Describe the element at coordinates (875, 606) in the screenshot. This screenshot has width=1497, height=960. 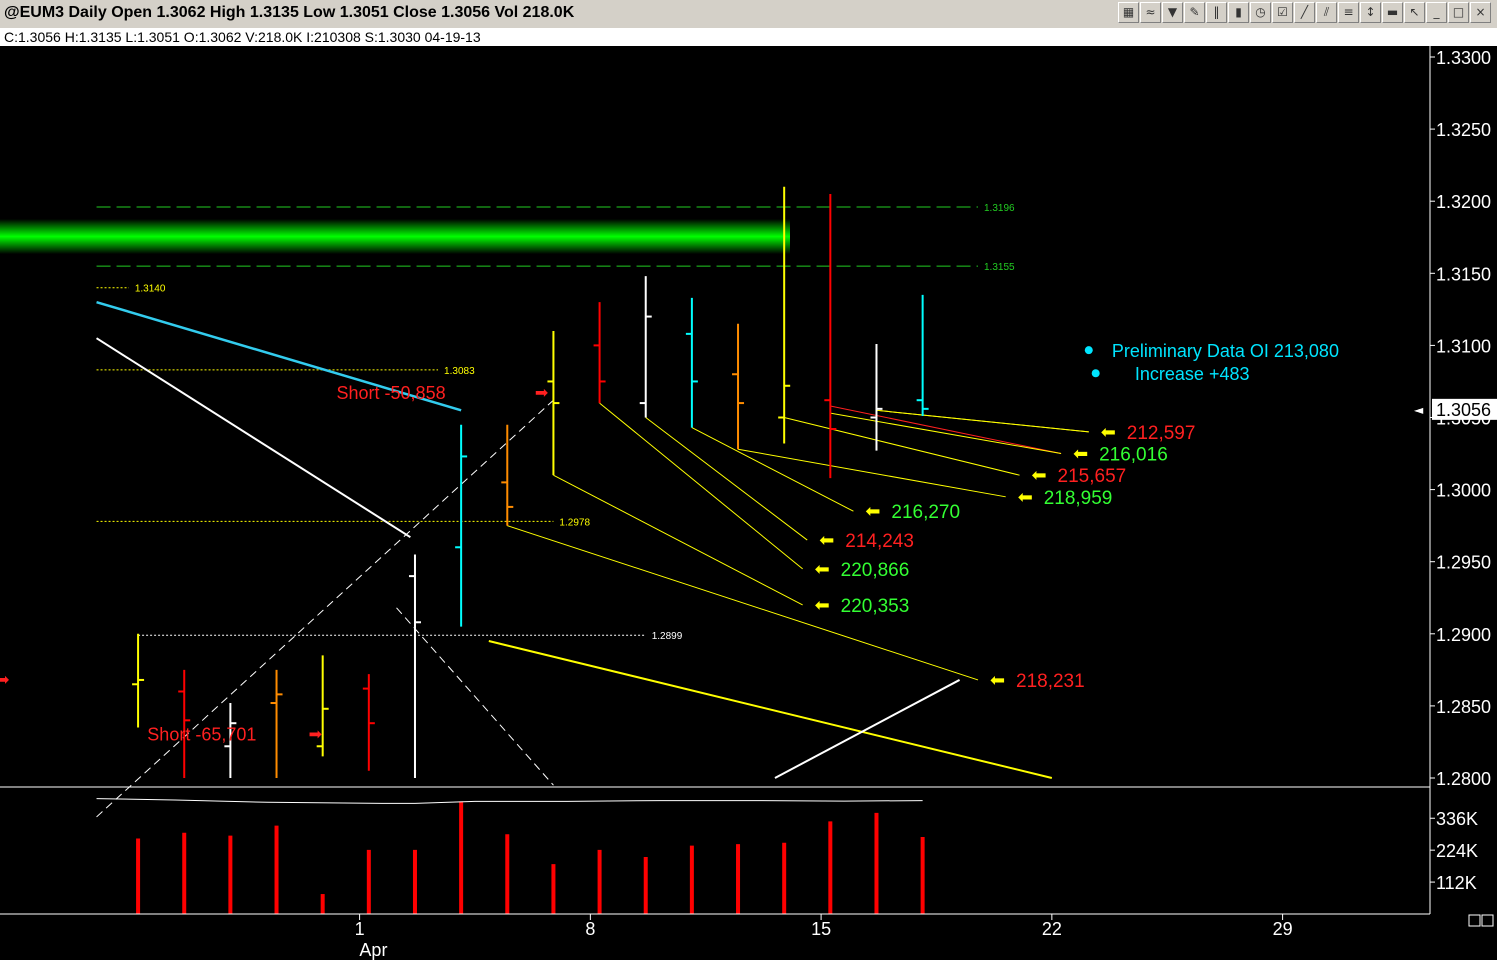
I see `oi-value: 220,353` at that location.